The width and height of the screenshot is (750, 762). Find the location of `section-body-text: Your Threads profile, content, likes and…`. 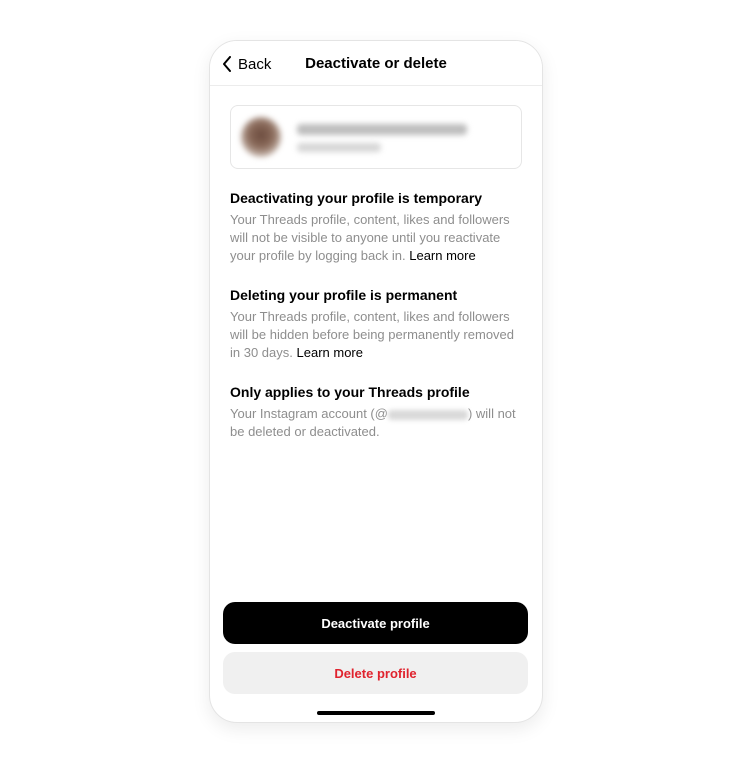

section-body-text: Your Threads profile, content, likes and… is located at coordinates (372, 334).